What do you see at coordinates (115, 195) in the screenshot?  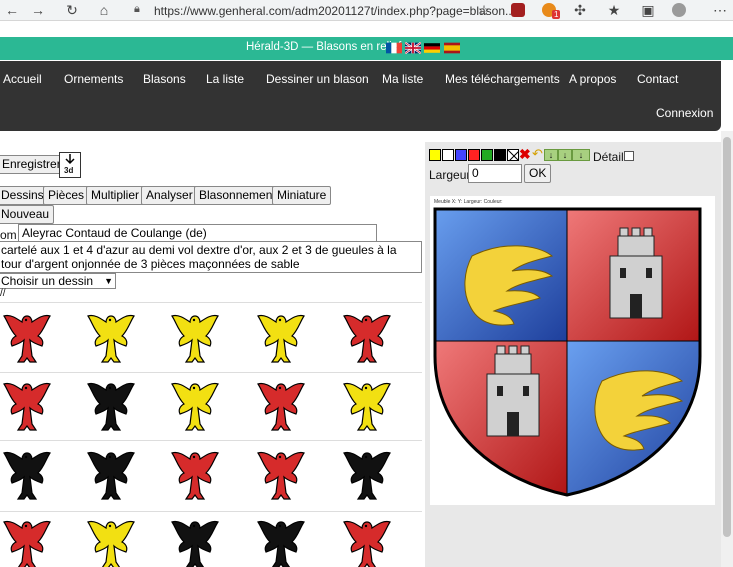 I see `tab-multiplier: Multiplier` at bounding box center [115, 195].